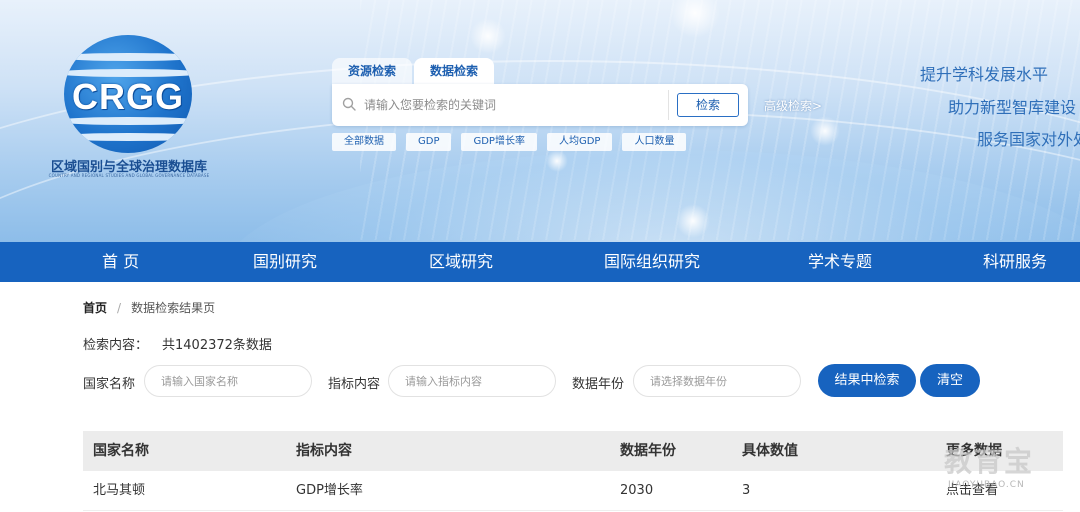  I want to click on result-count: 共1402372条数据, so click(217, 345).